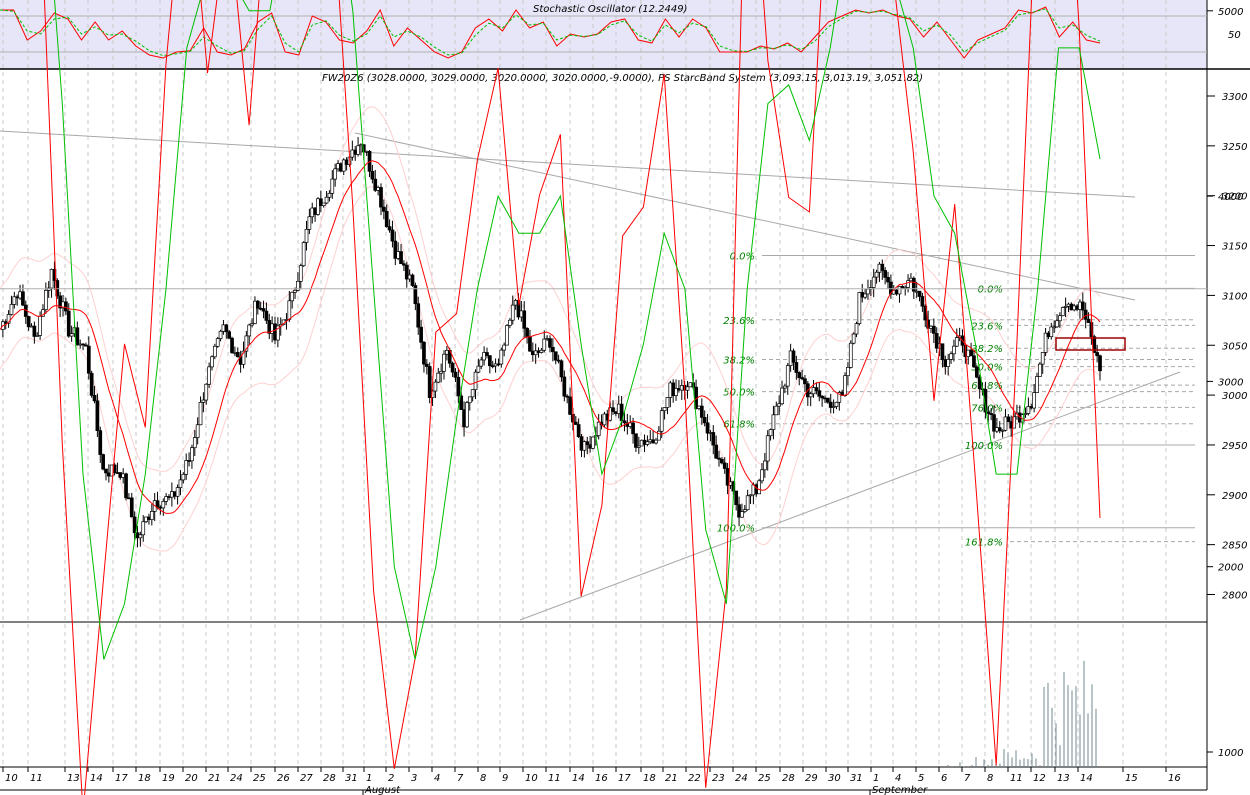 This screenshot has height=795, width=1250. I want to click on x-tick-label: 17, so click(624, 778).